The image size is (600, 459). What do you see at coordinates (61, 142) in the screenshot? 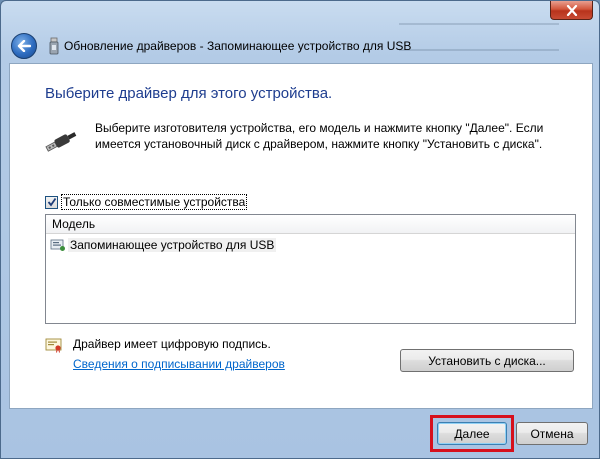
I see `usb-cable-icon` at bounding box center [61, 142].